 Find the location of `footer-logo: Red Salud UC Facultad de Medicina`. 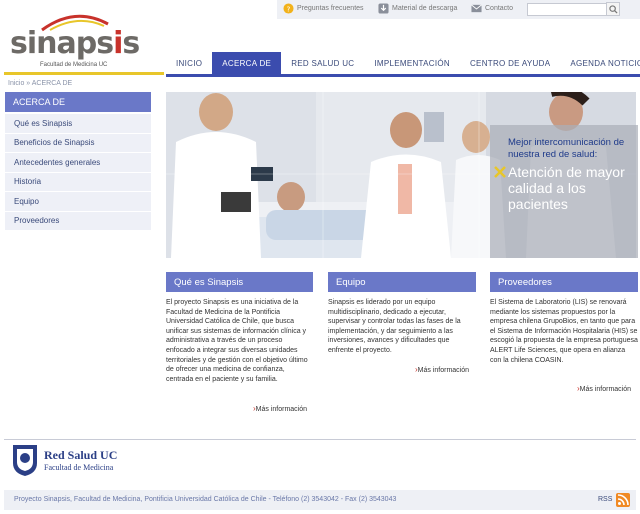

footer-logo: Red Salud UC Facultad de Medicina is located at coordinates (63, 460).